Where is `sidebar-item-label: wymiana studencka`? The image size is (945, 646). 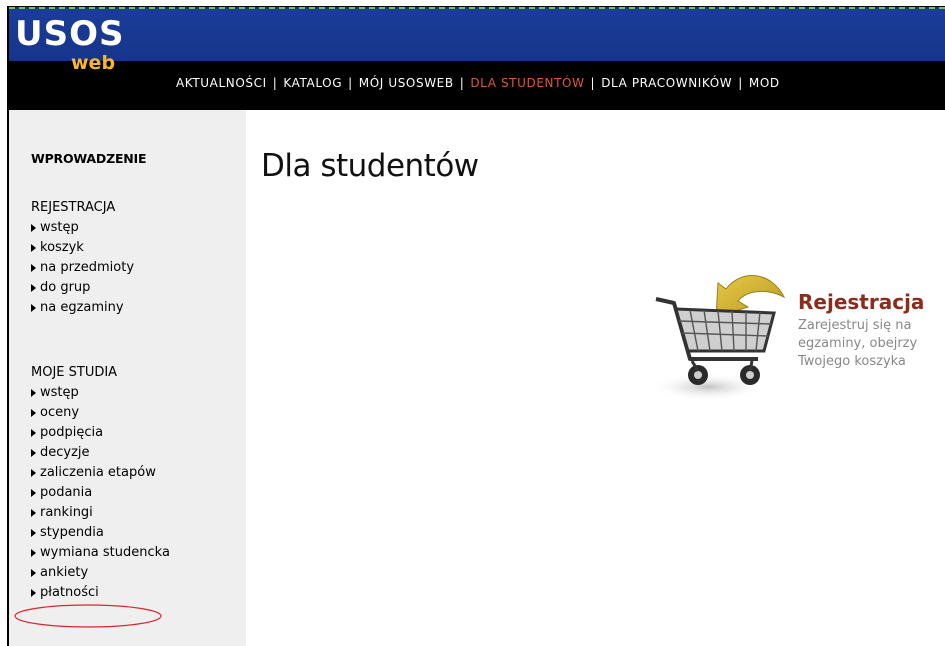 sidebar-item-label: wymiana studencka is located at coordinates (105, 552).